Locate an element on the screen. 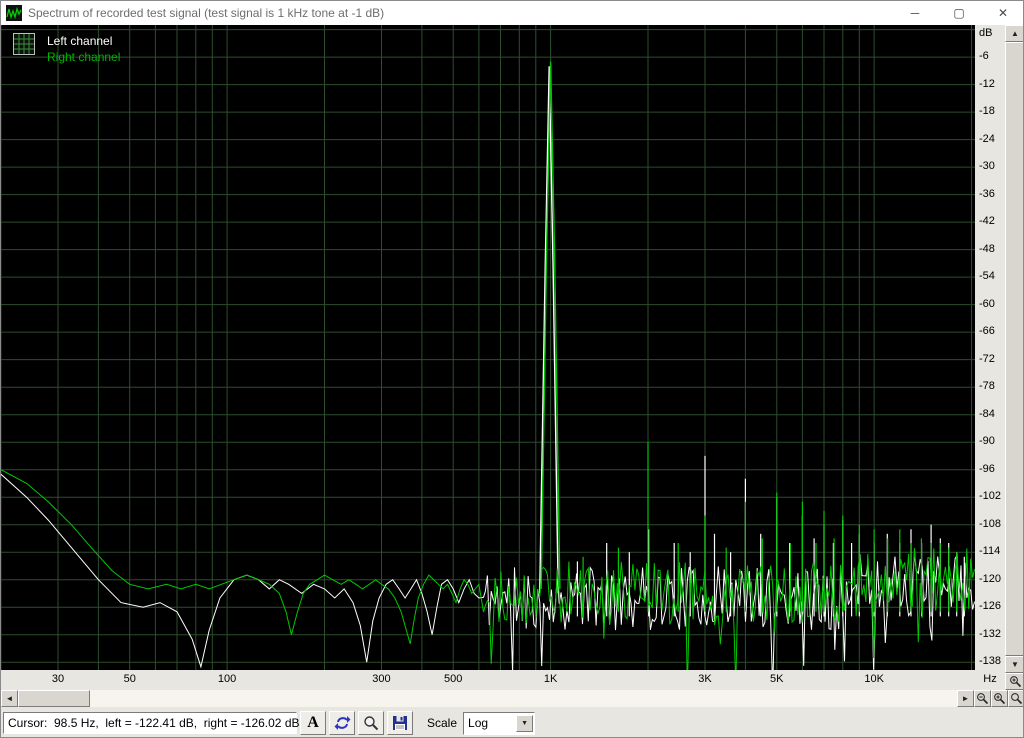 The image size is (1024, 738). app-icon is located at coordinates (14, 13).